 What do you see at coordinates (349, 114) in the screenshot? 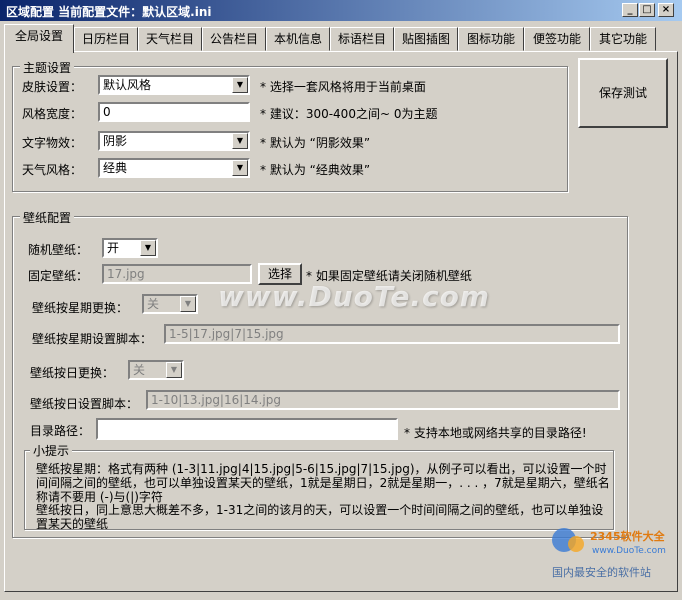
I see `width-note: * 建议：300-400之间~ 0为主题` at bounding box center [349, 114].